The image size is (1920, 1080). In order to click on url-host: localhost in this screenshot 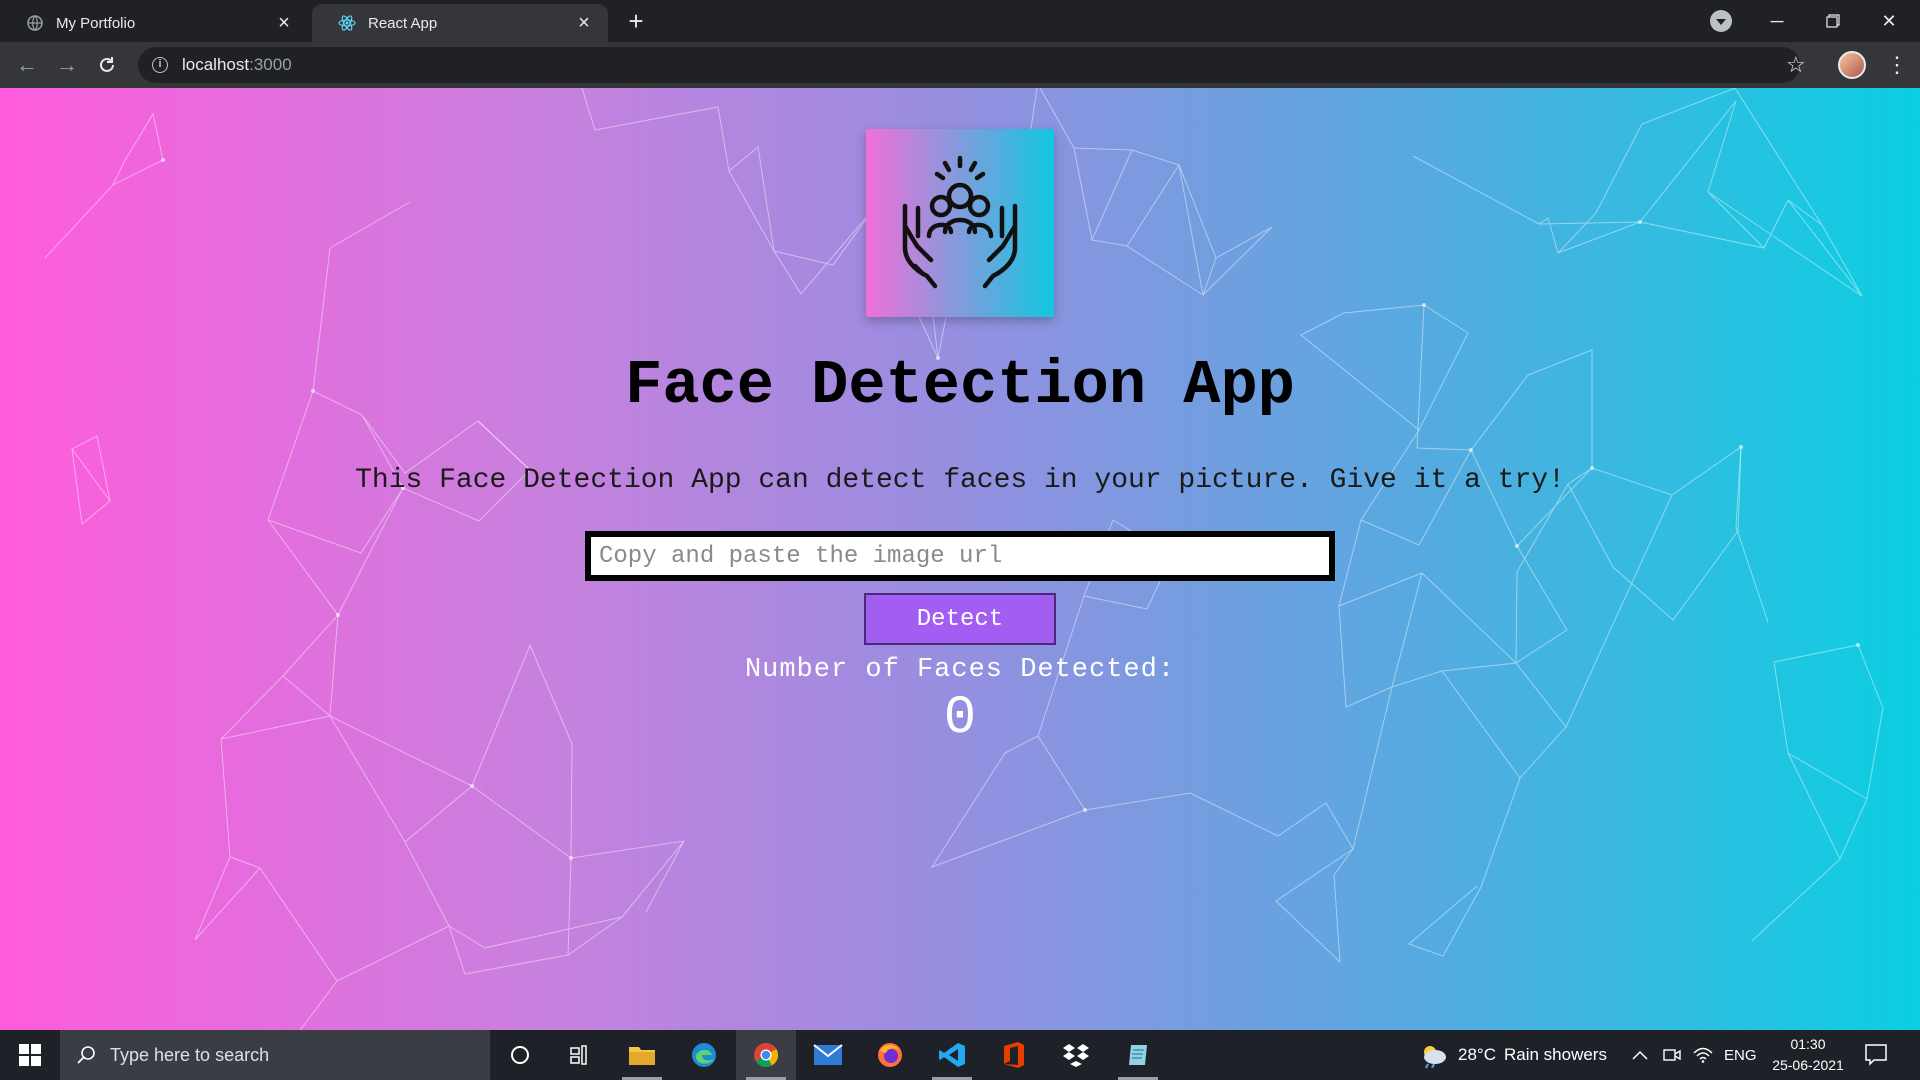, I will do `click(216, 64)`.